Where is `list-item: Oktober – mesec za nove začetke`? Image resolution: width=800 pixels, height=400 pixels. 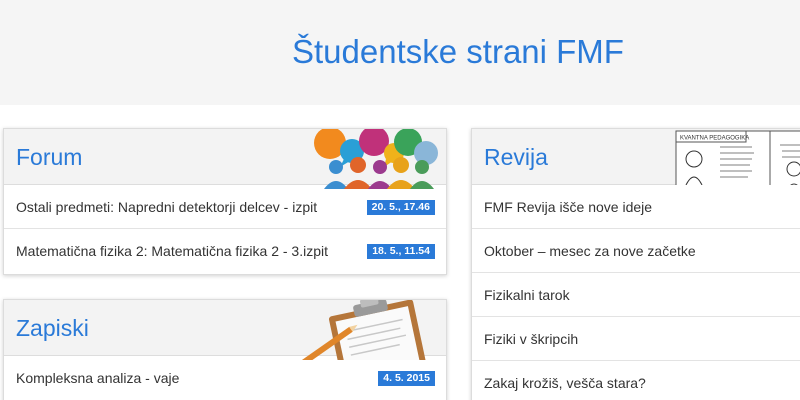 list-item: Oktober – mesec za nove začetke is located at coordinates (636, 251).